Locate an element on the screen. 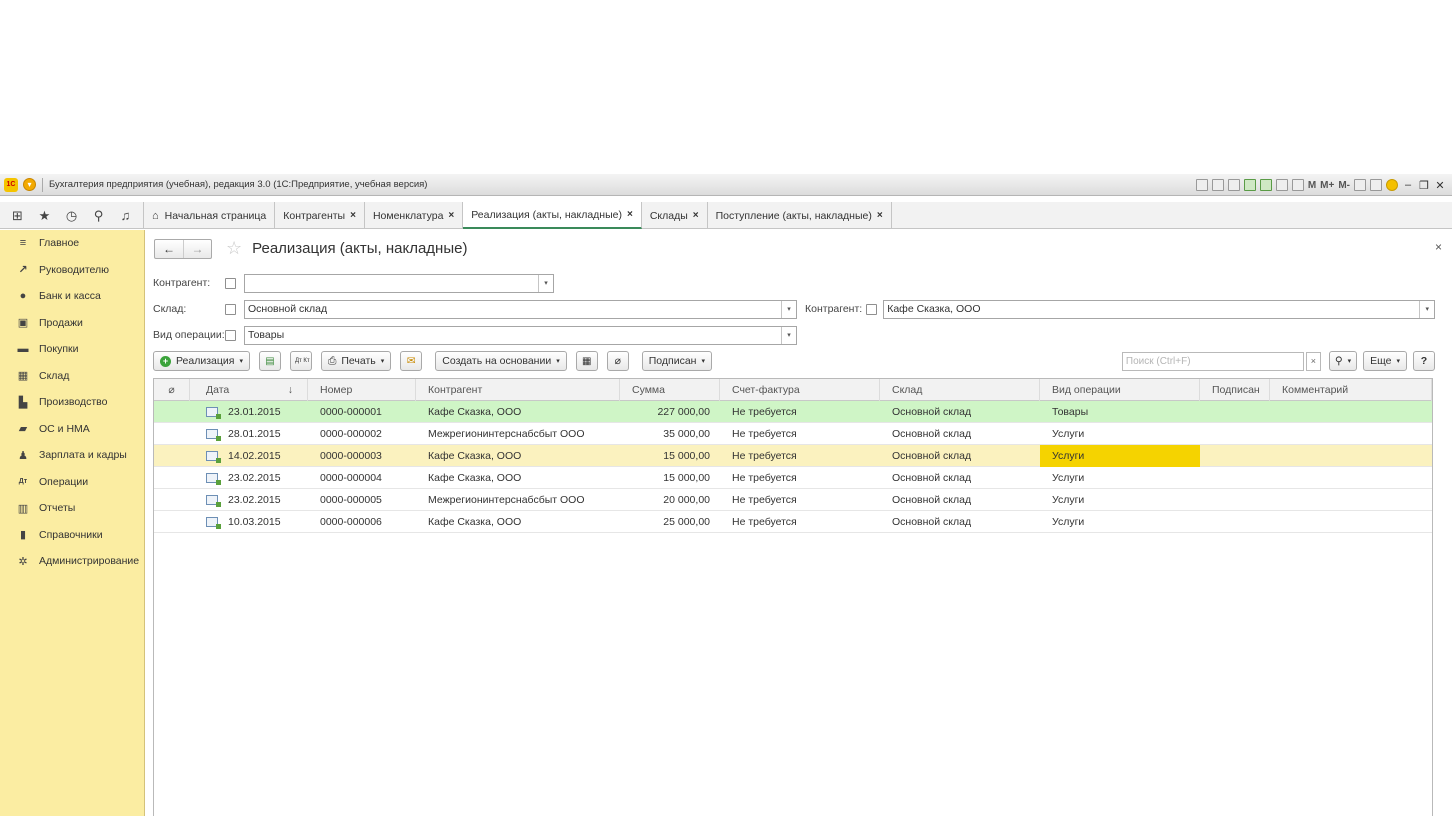 This screenshot has height=816, width=1452. kontragent-filter-field: ▾ is located at coordinates (399, 283).